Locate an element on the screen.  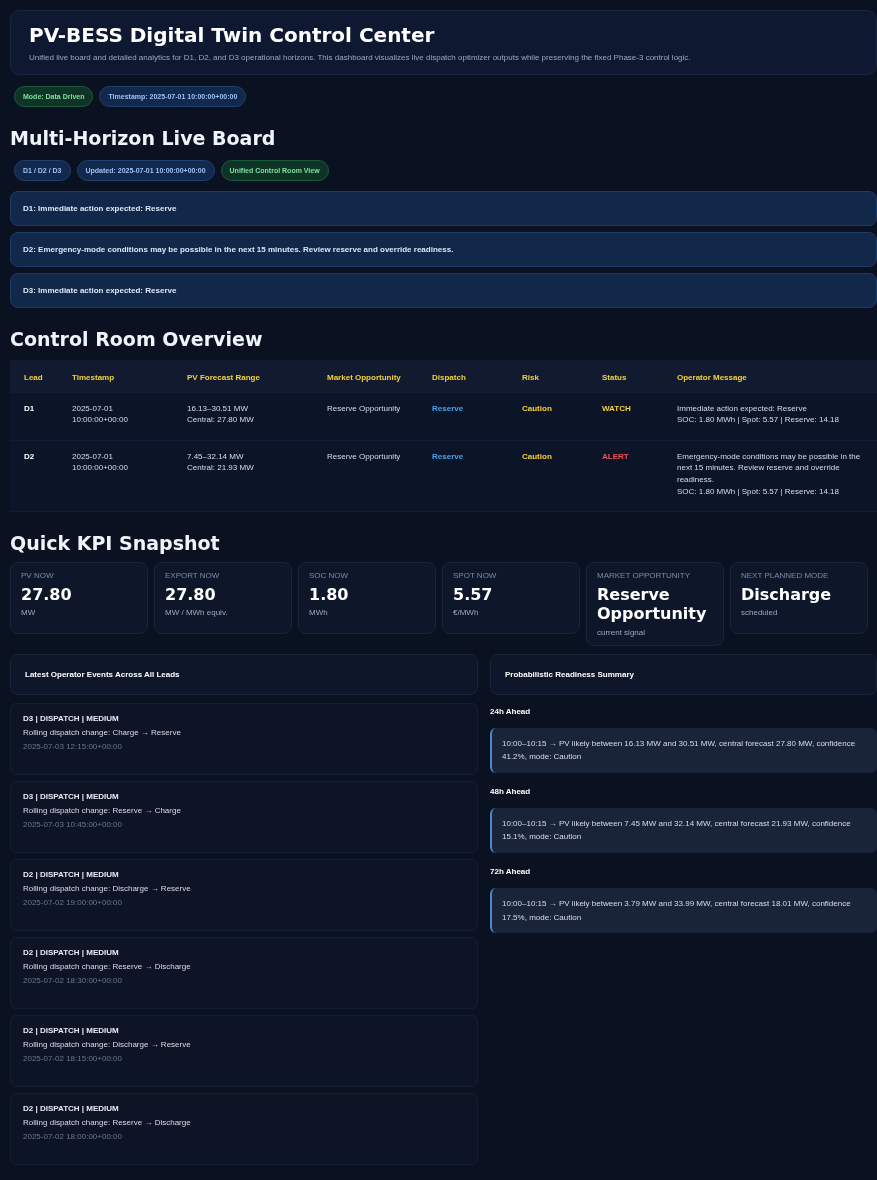
kpi-unit: current signal is located at coordinates (622, 632).